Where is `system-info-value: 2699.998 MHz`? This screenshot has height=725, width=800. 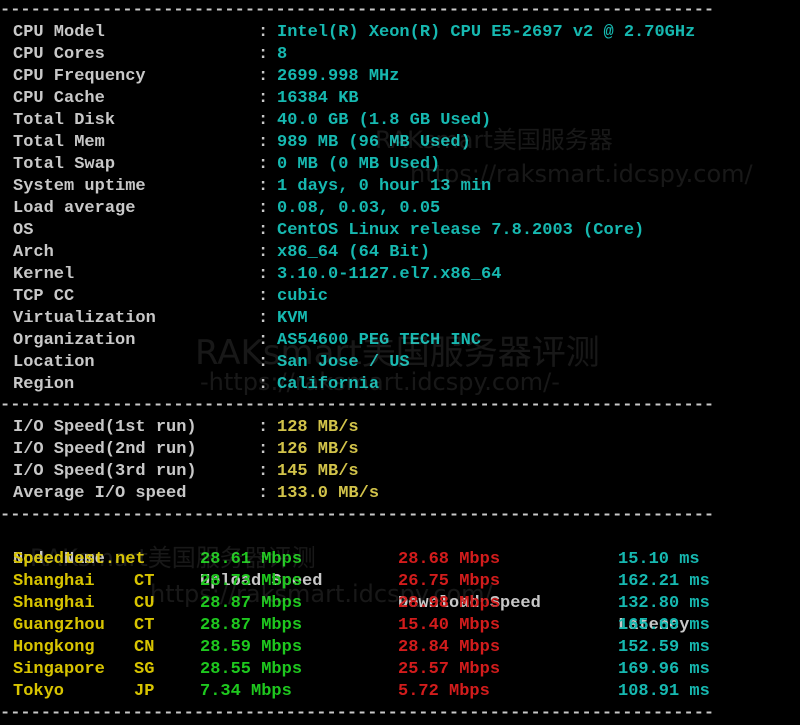 system-info-value: 2699.998 MHz is located at coordinates (338, 76).